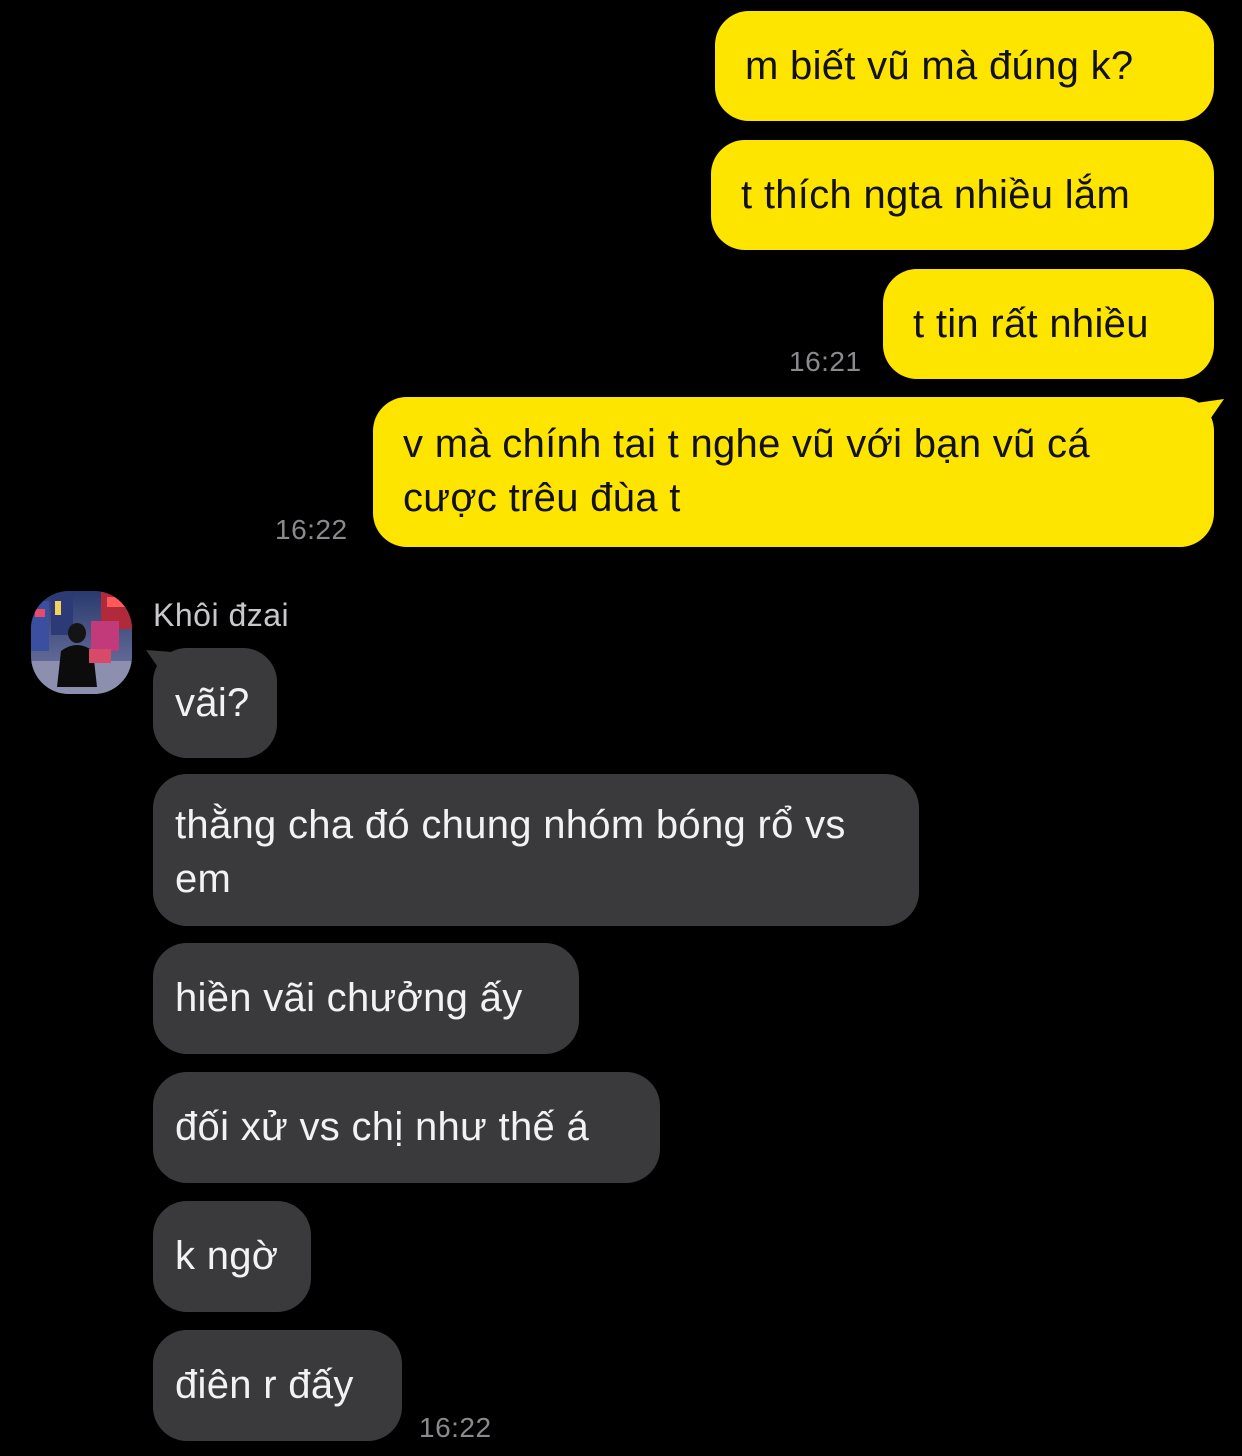 The image size is (1242, 1456). Describe the element at coordinates (825, 361) in the screenshot. I see `message-timestamp: 16:21` at that location.